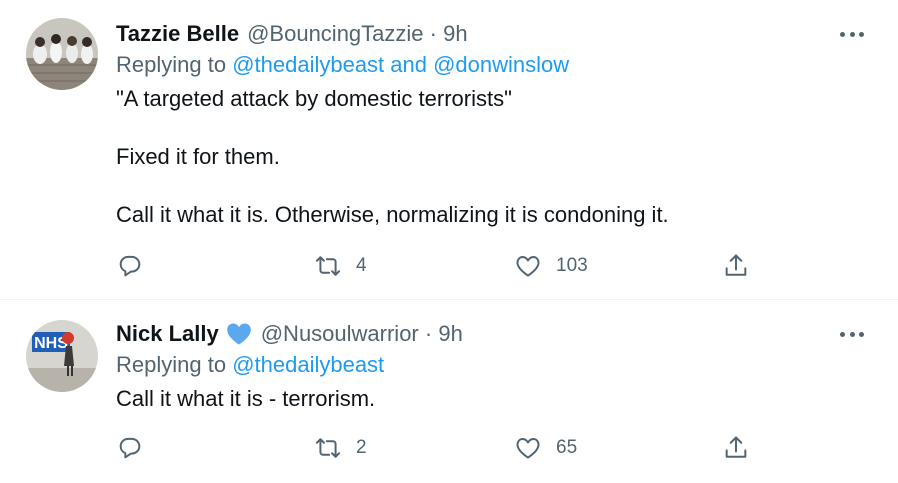  What do you see at coordinates (477, 34) in the screenshot?
I see `tweet-header: Tazzie Belle @BouncingTazzie · 9h` at bounding box center [477, 34].